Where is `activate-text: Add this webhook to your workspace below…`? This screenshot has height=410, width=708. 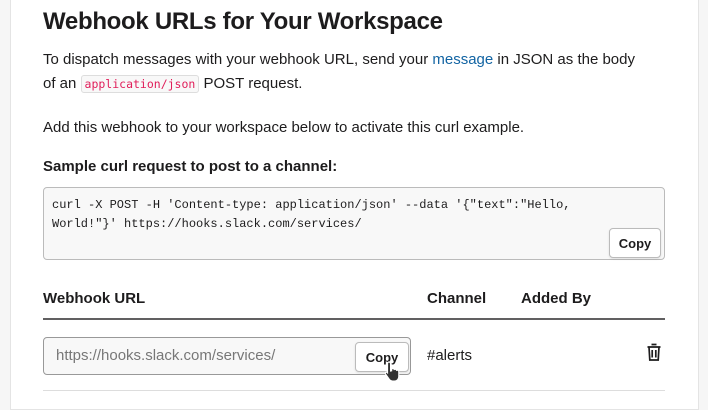 activate-text: Add this webhook to your workspace below… is located at coordinates (284, 127).